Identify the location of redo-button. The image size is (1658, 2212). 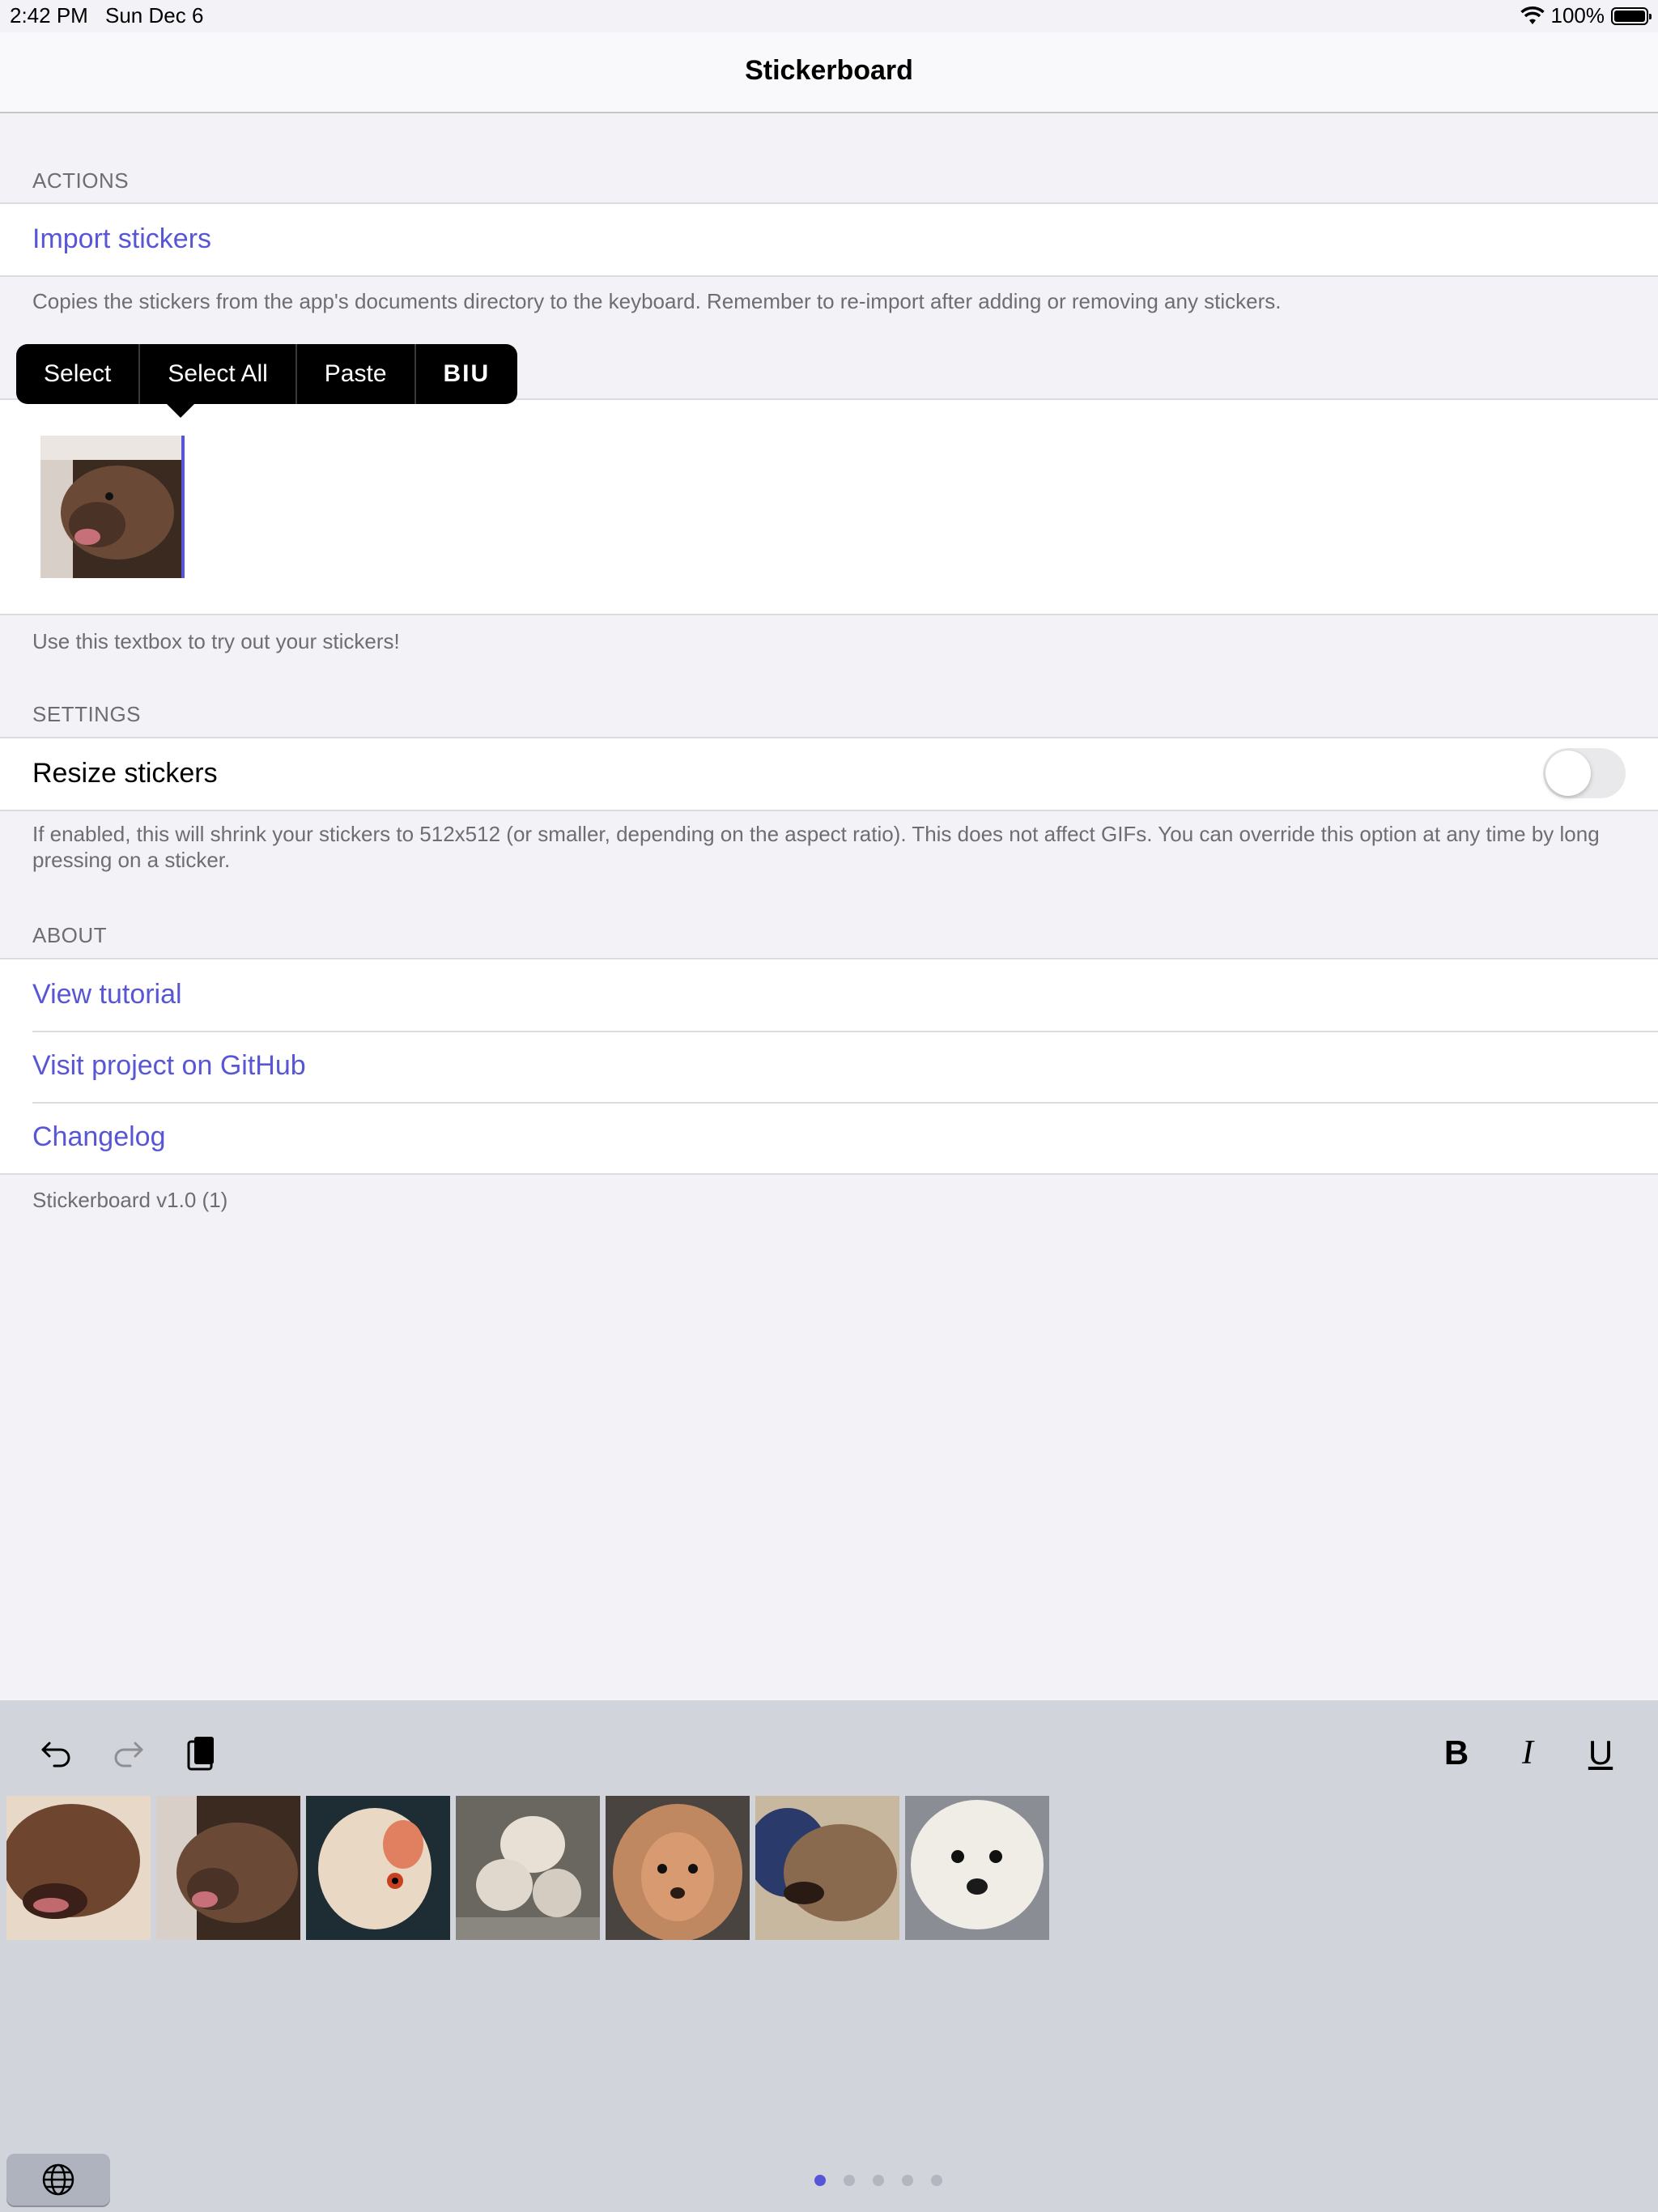
(128, 1753).